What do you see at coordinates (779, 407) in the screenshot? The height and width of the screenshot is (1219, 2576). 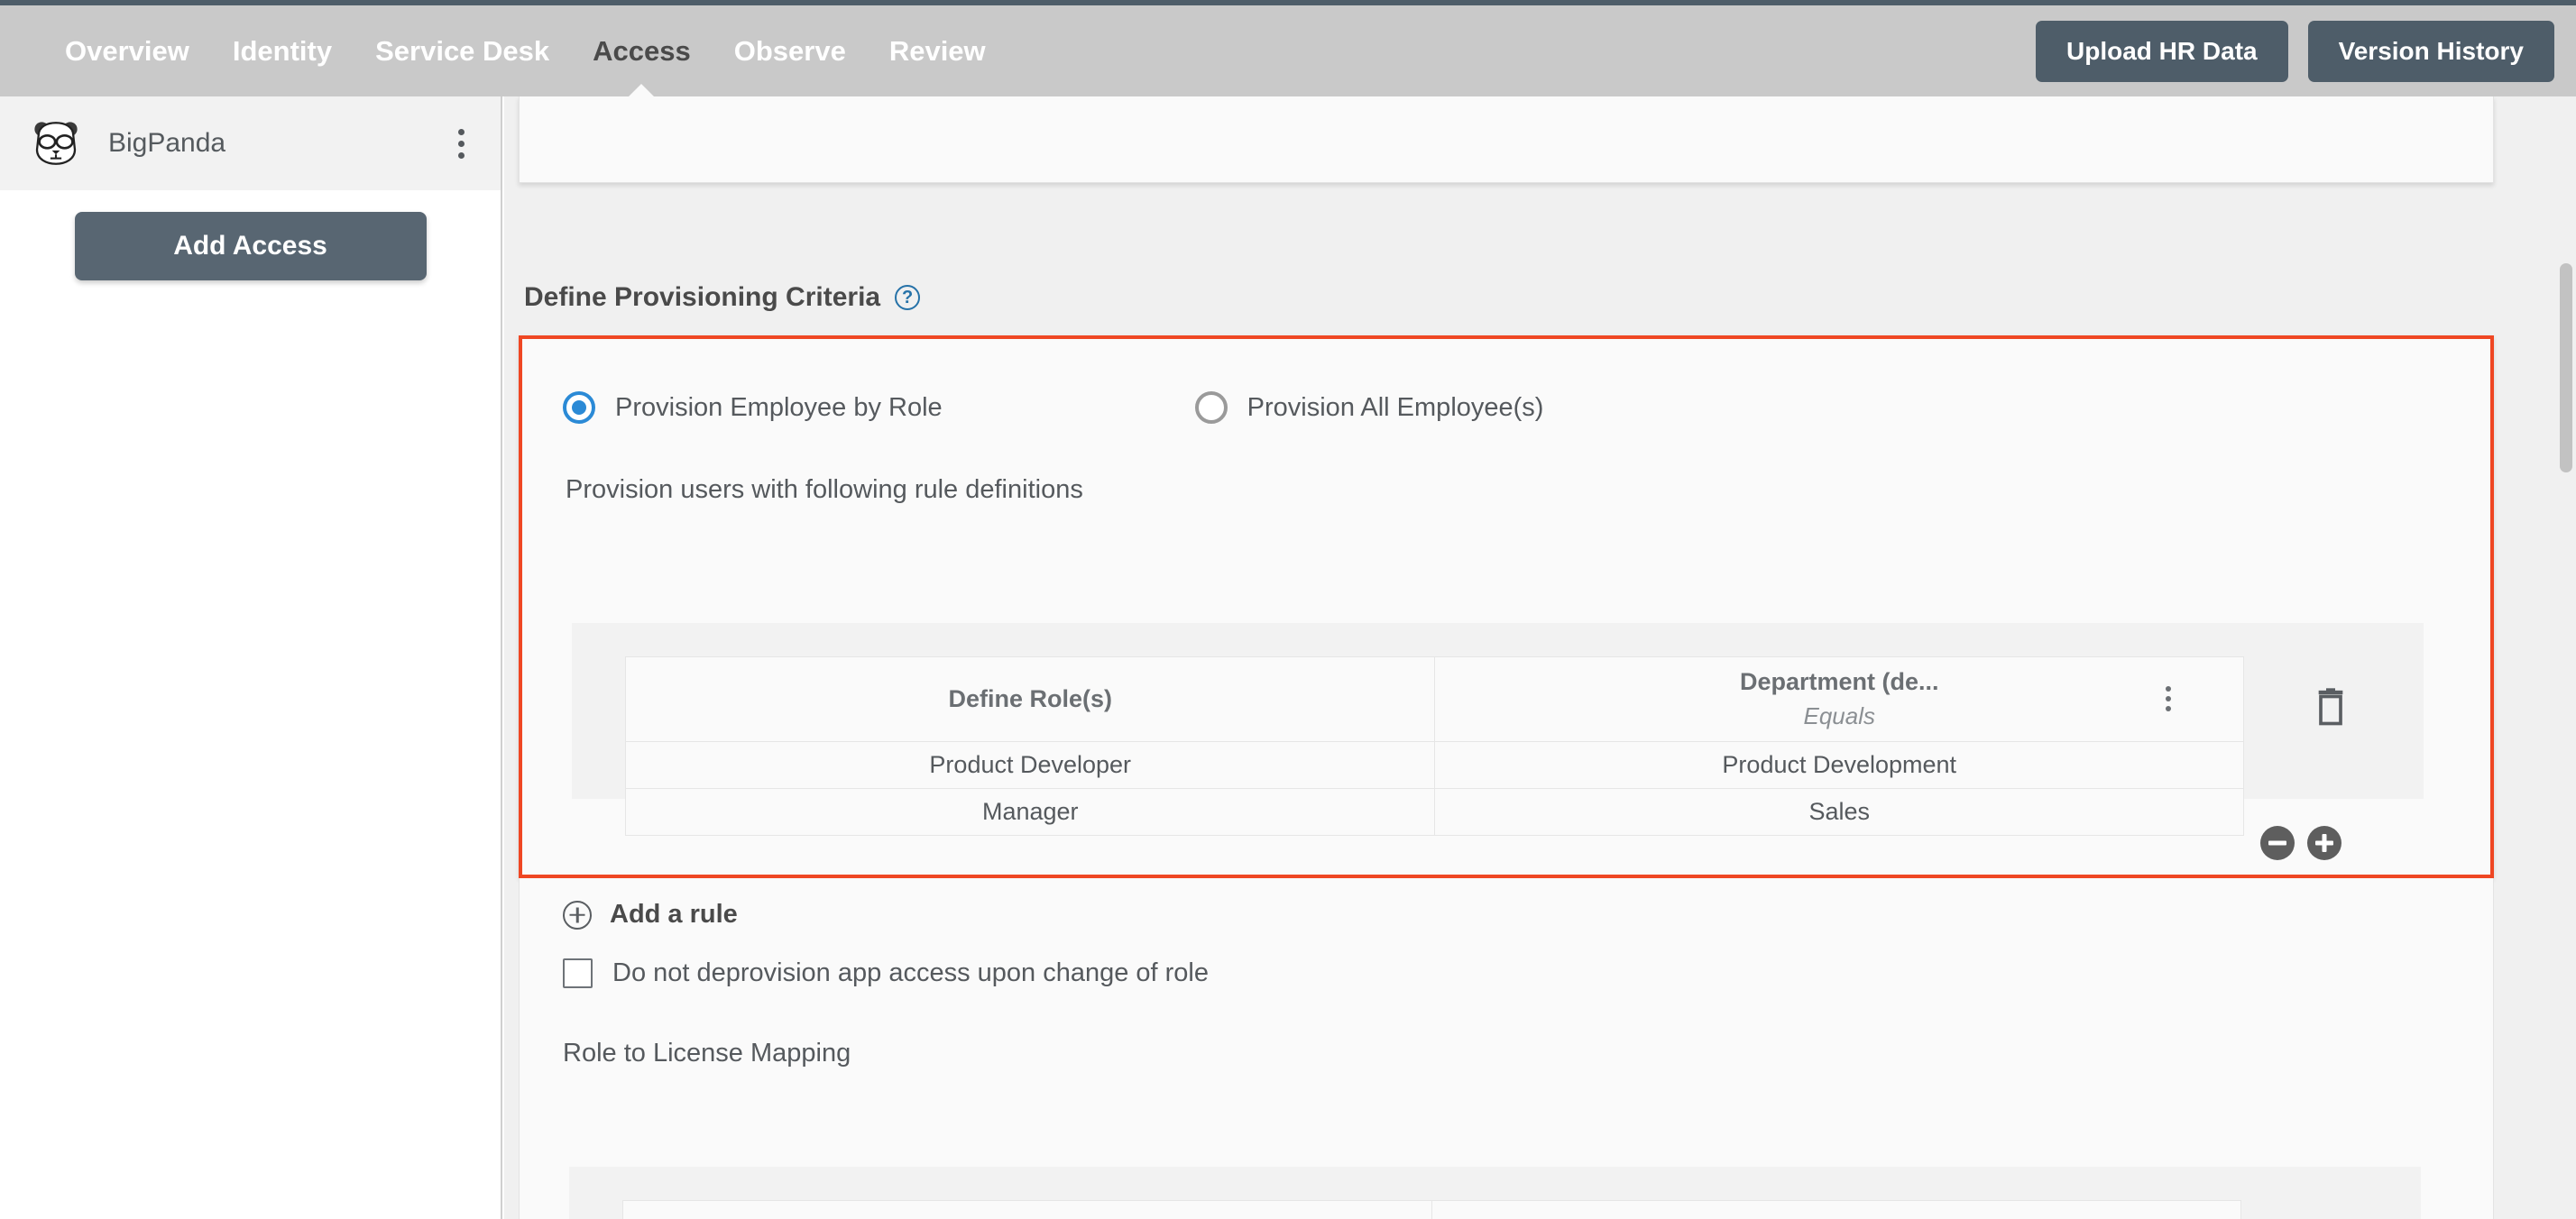 I see `radio-provision-by-role-label: Provision Employee by Role` at bounding box center [779, 407].